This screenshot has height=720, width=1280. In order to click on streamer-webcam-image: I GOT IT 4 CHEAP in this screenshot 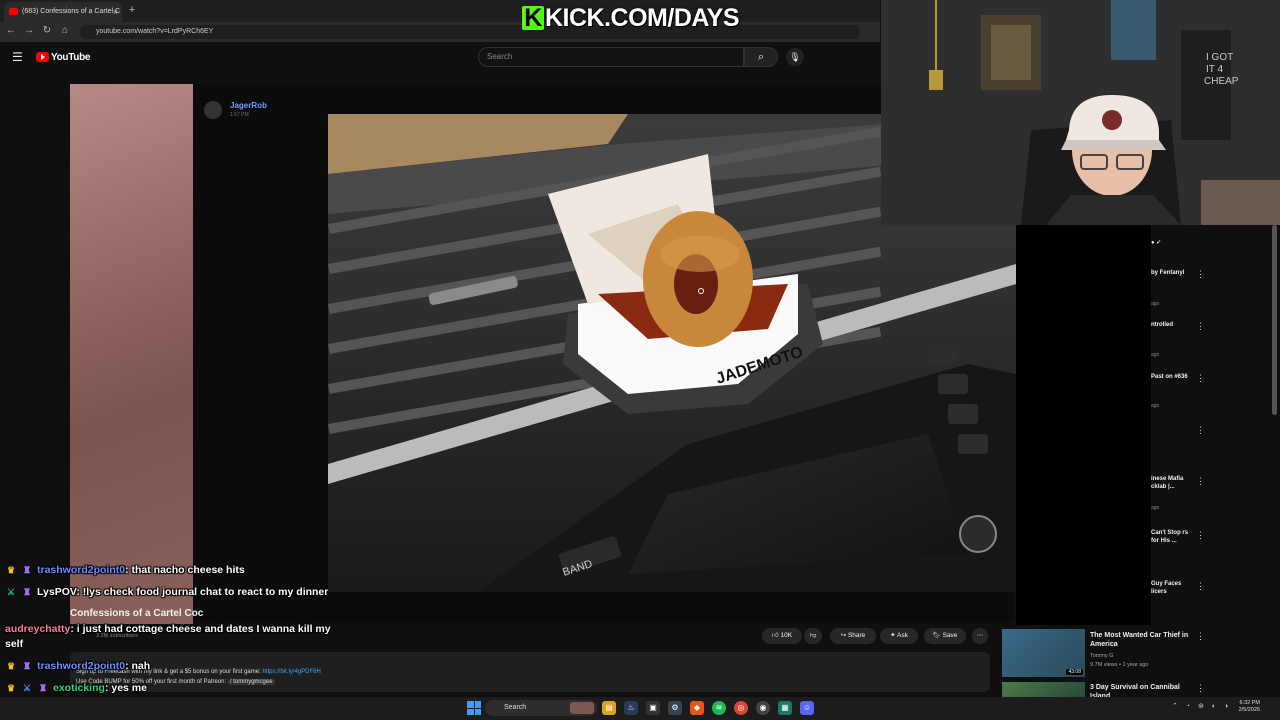, I will do `click(1080, 112)`.